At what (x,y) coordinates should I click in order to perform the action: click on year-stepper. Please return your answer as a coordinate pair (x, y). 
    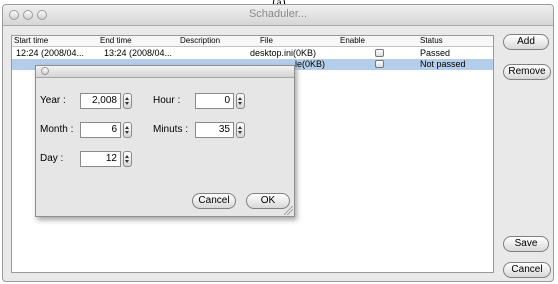
    Looking at the image, I should click on (127, 101).